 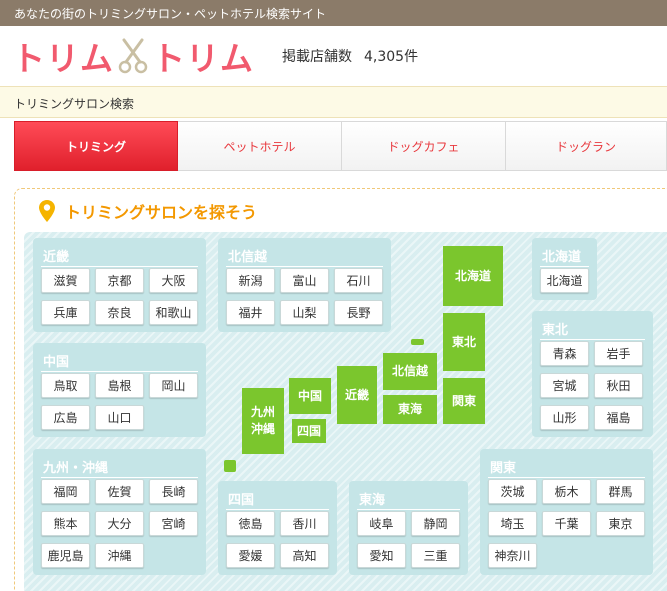 I want to click on pref-hokkaido: 北海道, so click(x=564, y=280).